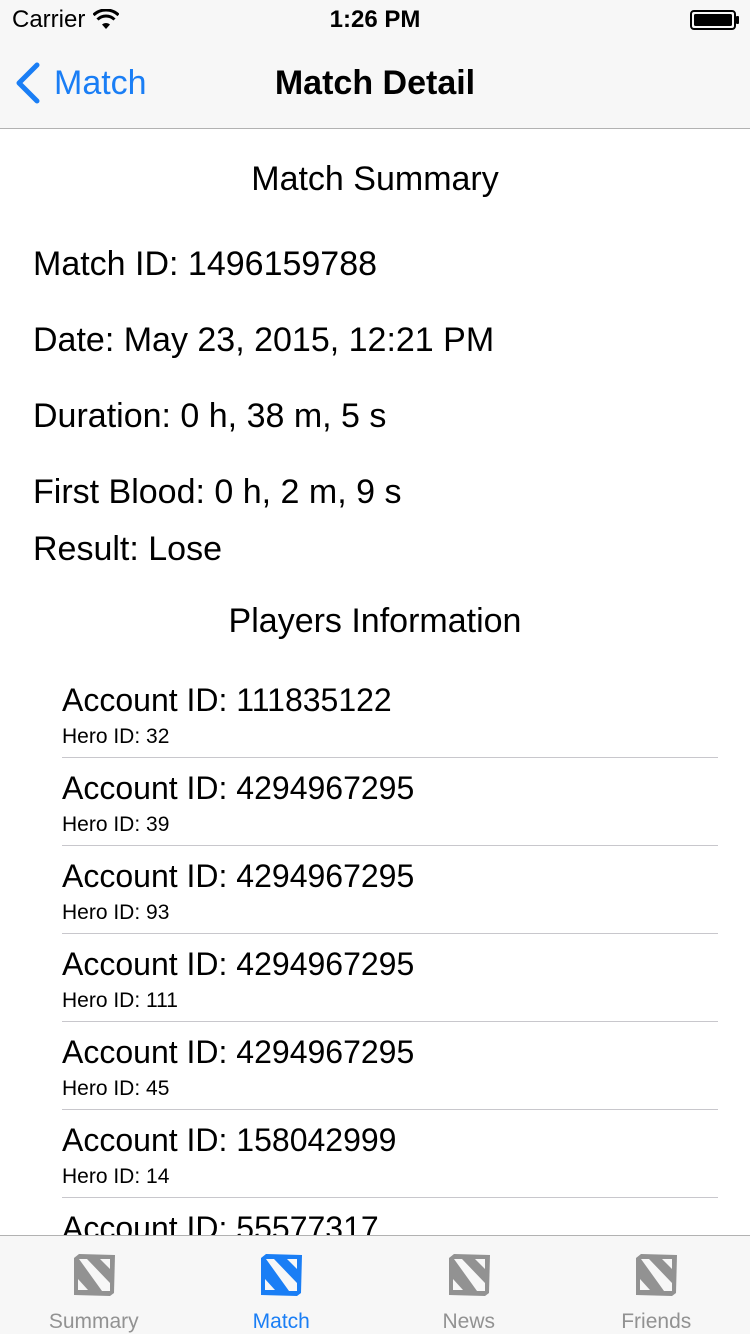 The image size is (750, 1334). Describe the element at coordinates (220, 1222) in the screenshot. I see `player-account-id: Account ID: 55577317` at that location.